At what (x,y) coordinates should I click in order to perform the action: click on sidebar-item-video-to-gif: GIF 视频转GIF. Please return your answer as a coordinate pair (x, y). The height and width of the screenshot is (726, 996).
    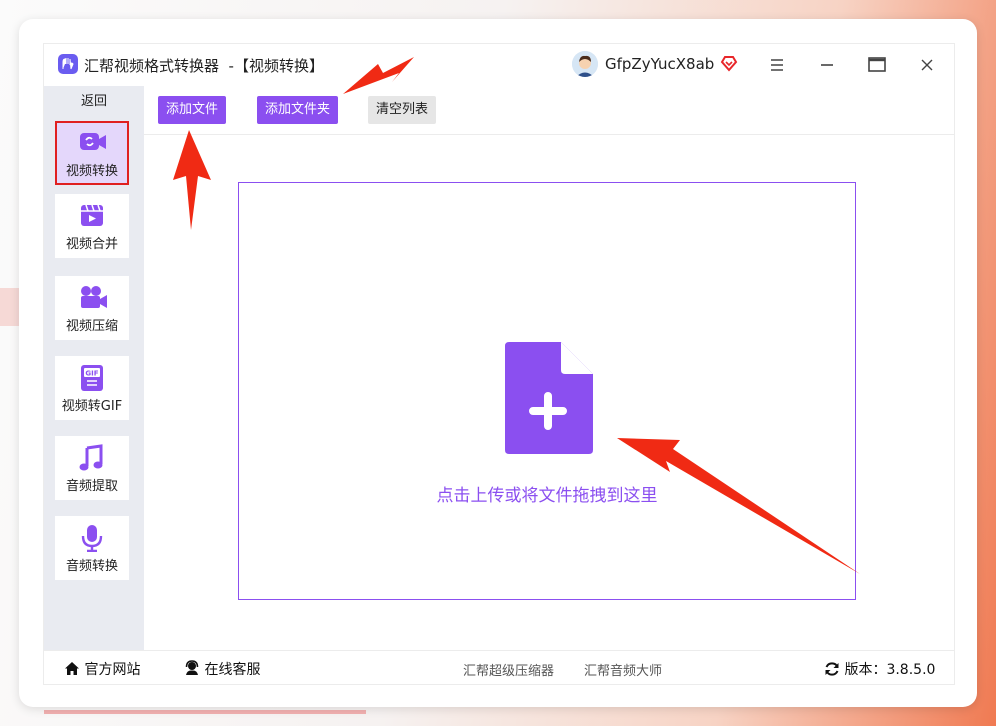
    Looking at the image, I should click on (92, 388).